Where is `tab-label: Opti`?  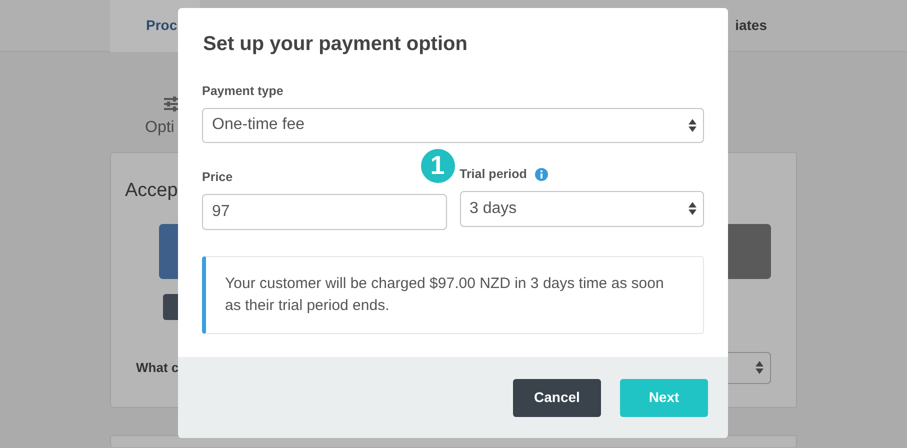 tab-label: Opti is located at coordinates (159, 128).